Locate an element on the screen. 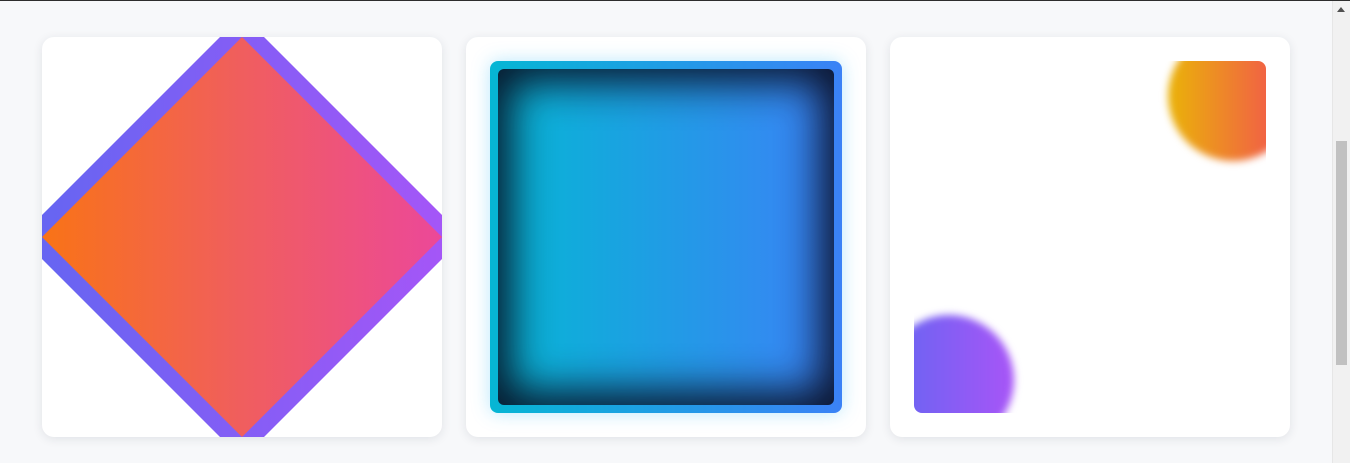  vertical-scrollbar is located at coordinates (1341, 232).